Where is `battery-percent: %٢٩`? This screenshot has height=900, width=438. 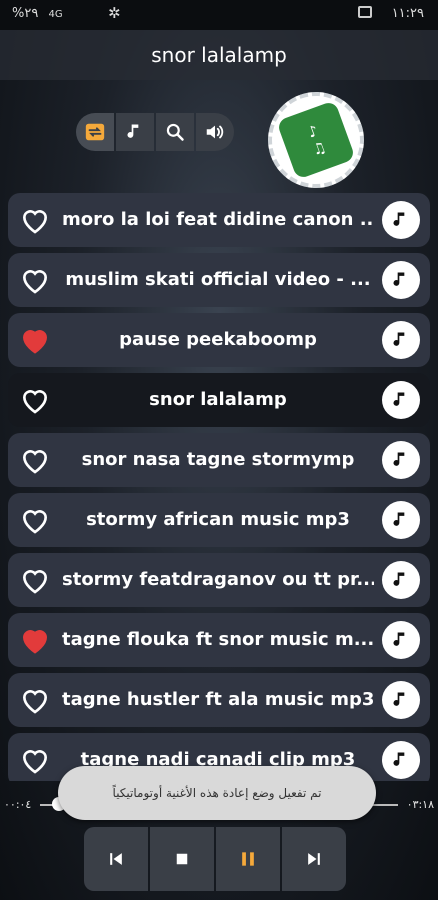 battery-percent: %٢٩ is located at coordinates (25, 13).